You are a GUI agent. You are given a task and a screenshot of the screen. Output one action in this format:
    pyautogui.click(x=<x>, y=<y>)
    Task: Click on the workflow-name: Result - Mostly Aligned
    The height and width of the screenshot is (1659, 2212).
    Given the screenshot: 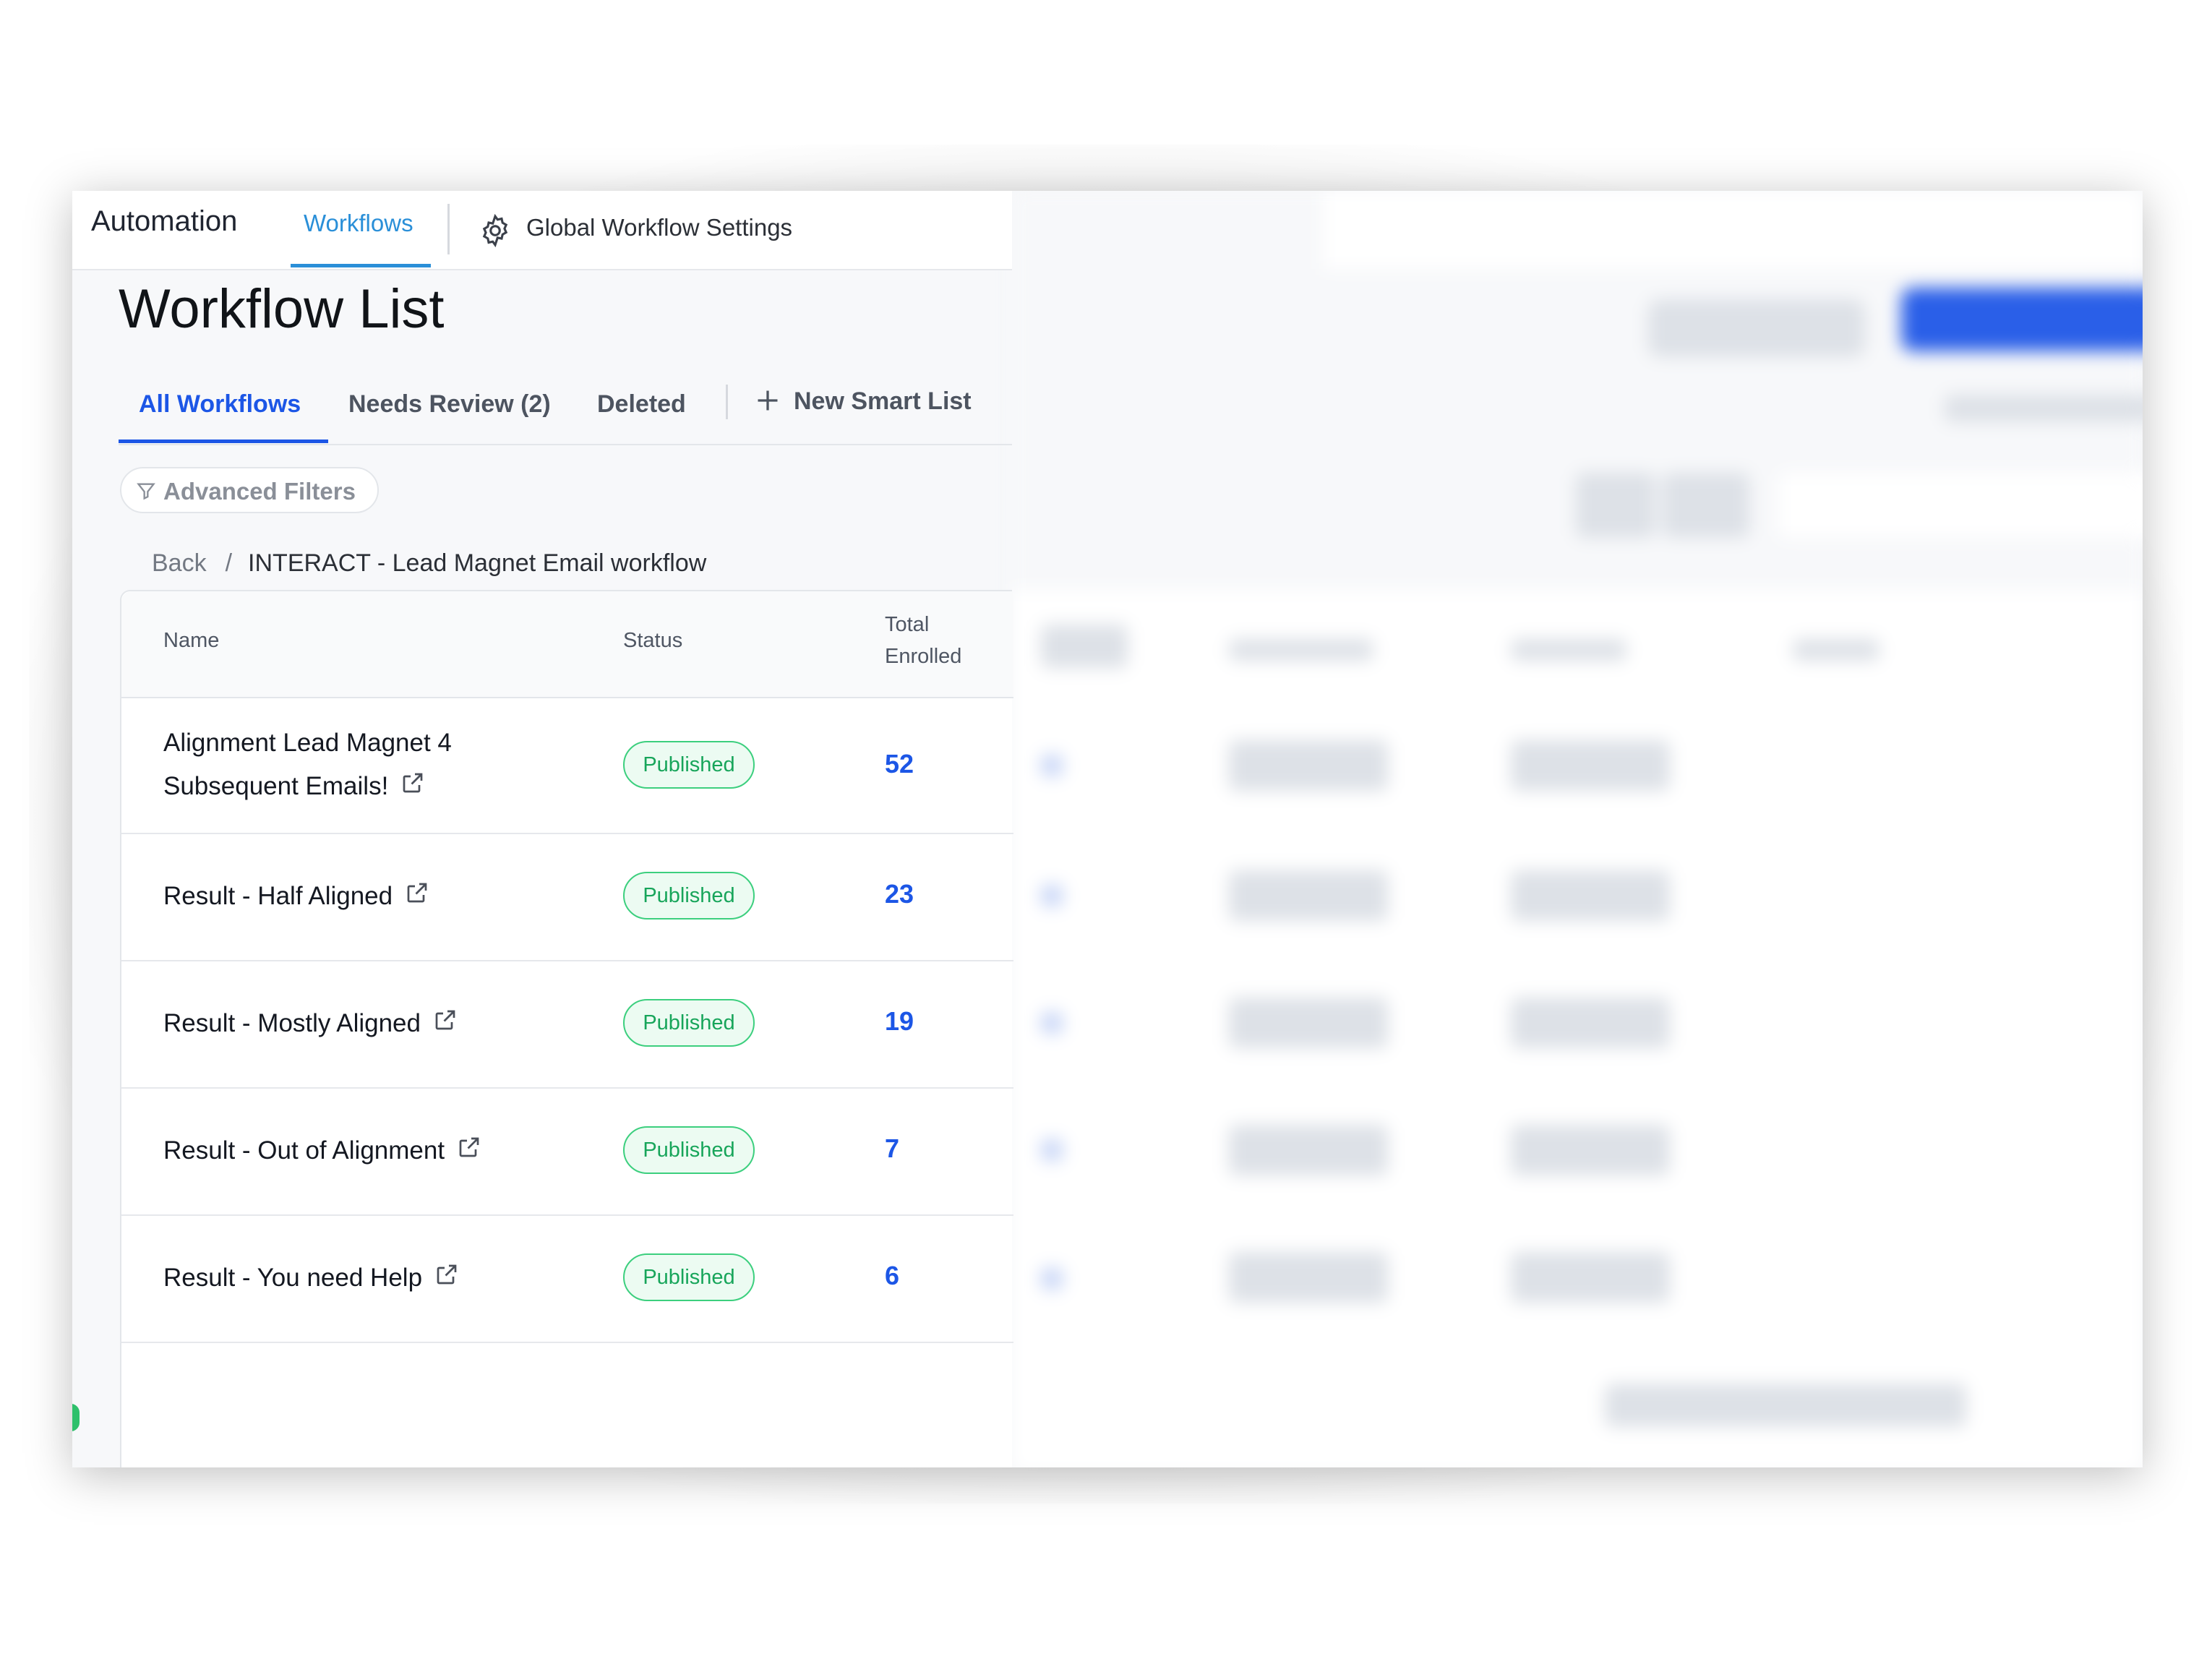 What is the action you would take?
    pyautogui.click(x=292, y=1023)
    